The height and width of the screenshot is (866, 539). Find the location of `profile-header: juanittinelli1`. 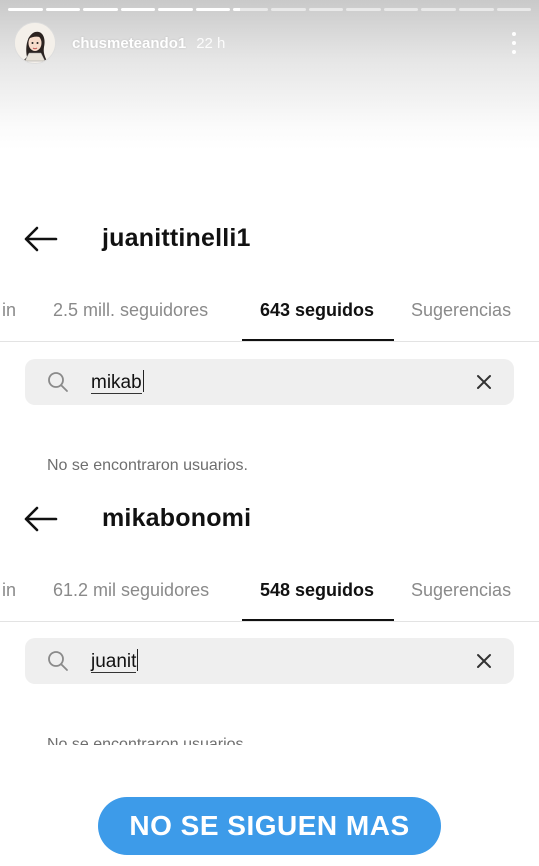

profile-header: juanittinelli1 is located at coordinates (269, 239).